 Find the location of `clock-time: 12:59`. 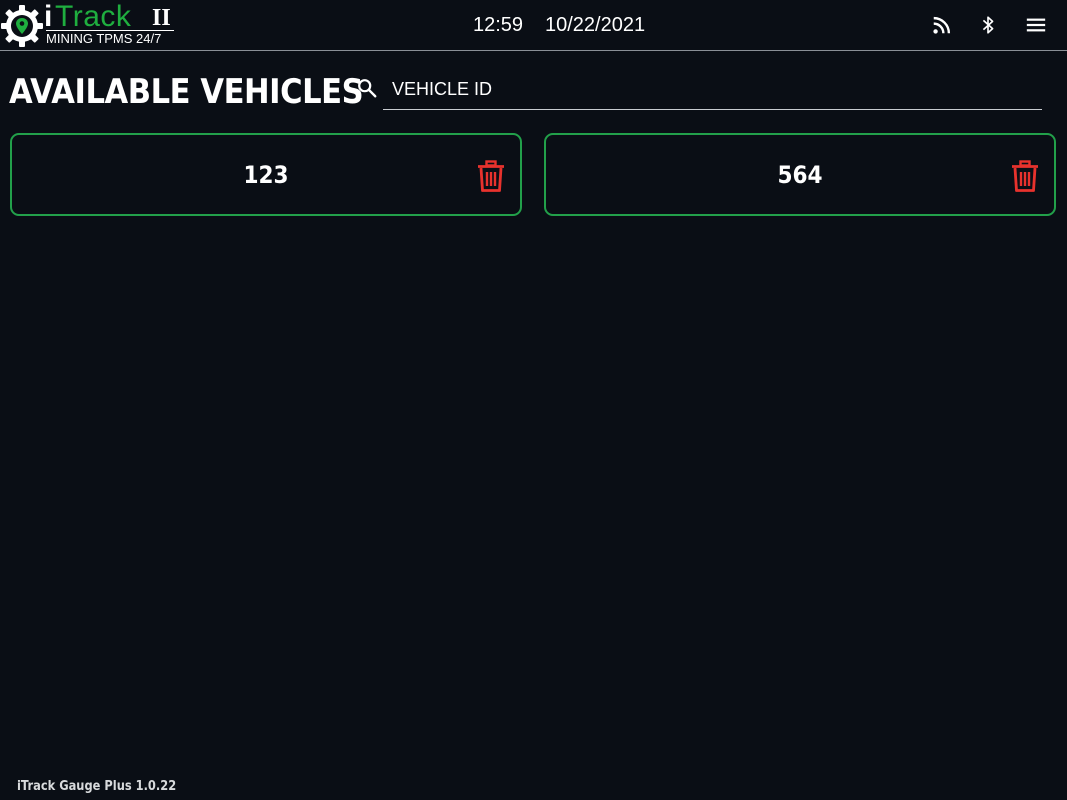

clock-time: 12:59 is located at coordinates (498, 25).